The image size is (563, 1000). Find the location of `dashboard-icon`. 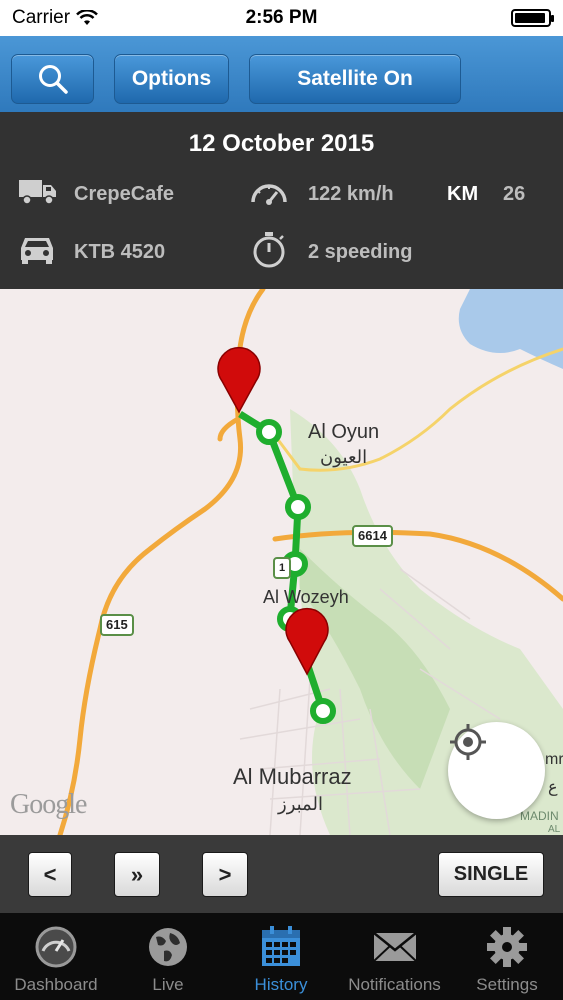

dashboard-icon is located at coordinates (56, 947).